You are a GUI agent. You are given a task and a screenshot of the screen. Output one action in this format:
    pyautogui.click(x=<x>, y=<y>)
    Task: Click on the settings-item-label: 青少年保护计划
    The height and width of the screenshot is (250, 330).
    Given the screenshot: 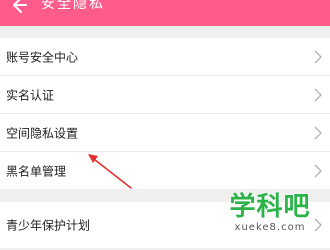 What is the action you would take?
    pyautogui.click(x=48, y=225)
    